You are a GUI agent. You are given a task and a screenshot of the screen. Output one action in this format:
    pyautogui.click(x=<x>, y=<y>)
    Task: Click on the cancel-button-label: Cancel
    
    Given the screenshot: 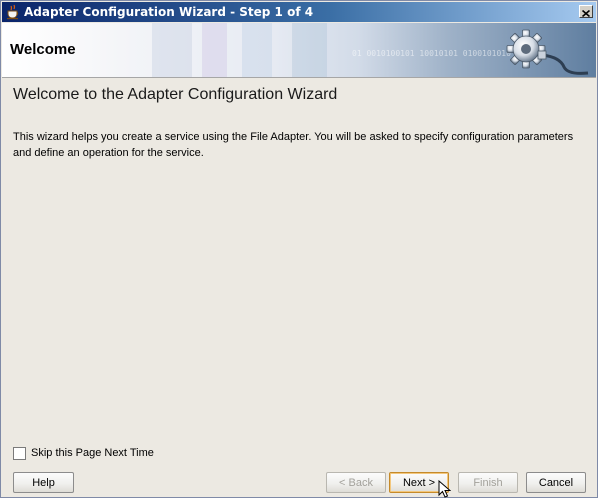 What is the action you would take?
    pyautogui.click(x=556, y=482)
    